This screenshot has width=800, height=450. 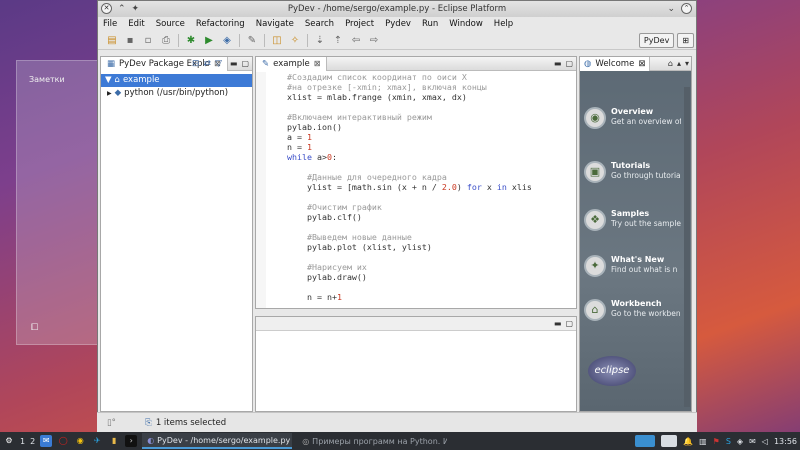 What do you see at coordinates (679, 64) in the screenshot?
I see `zoom-in-icon: ▴` at bounding box center [679, 64].